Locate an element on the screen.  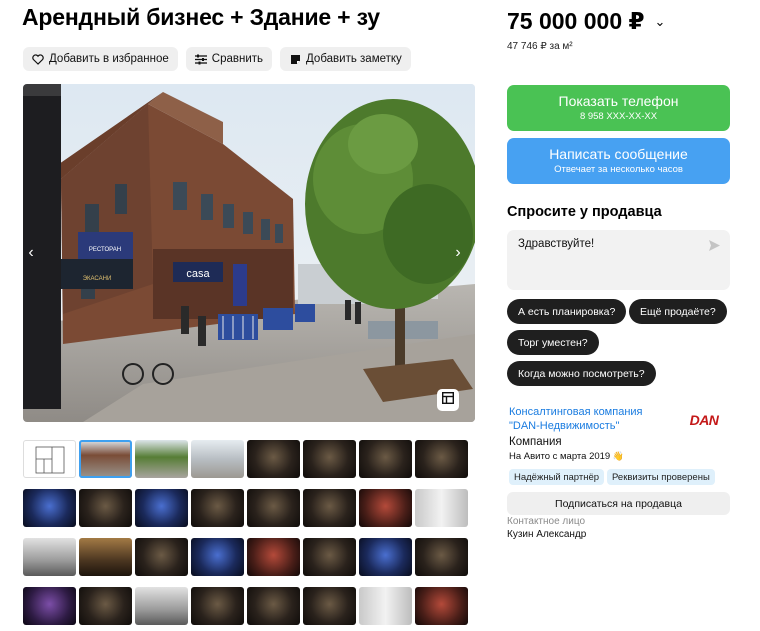
add-to-favorites-button: Добавить в избранное is located at coordinates (100, 59).